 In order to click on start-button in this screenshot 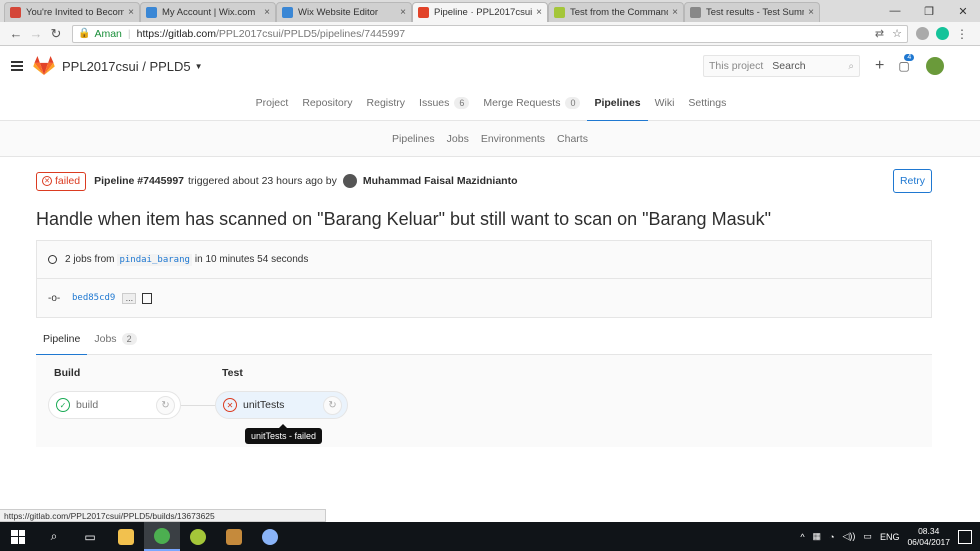, I will do `click(18, 536)`.